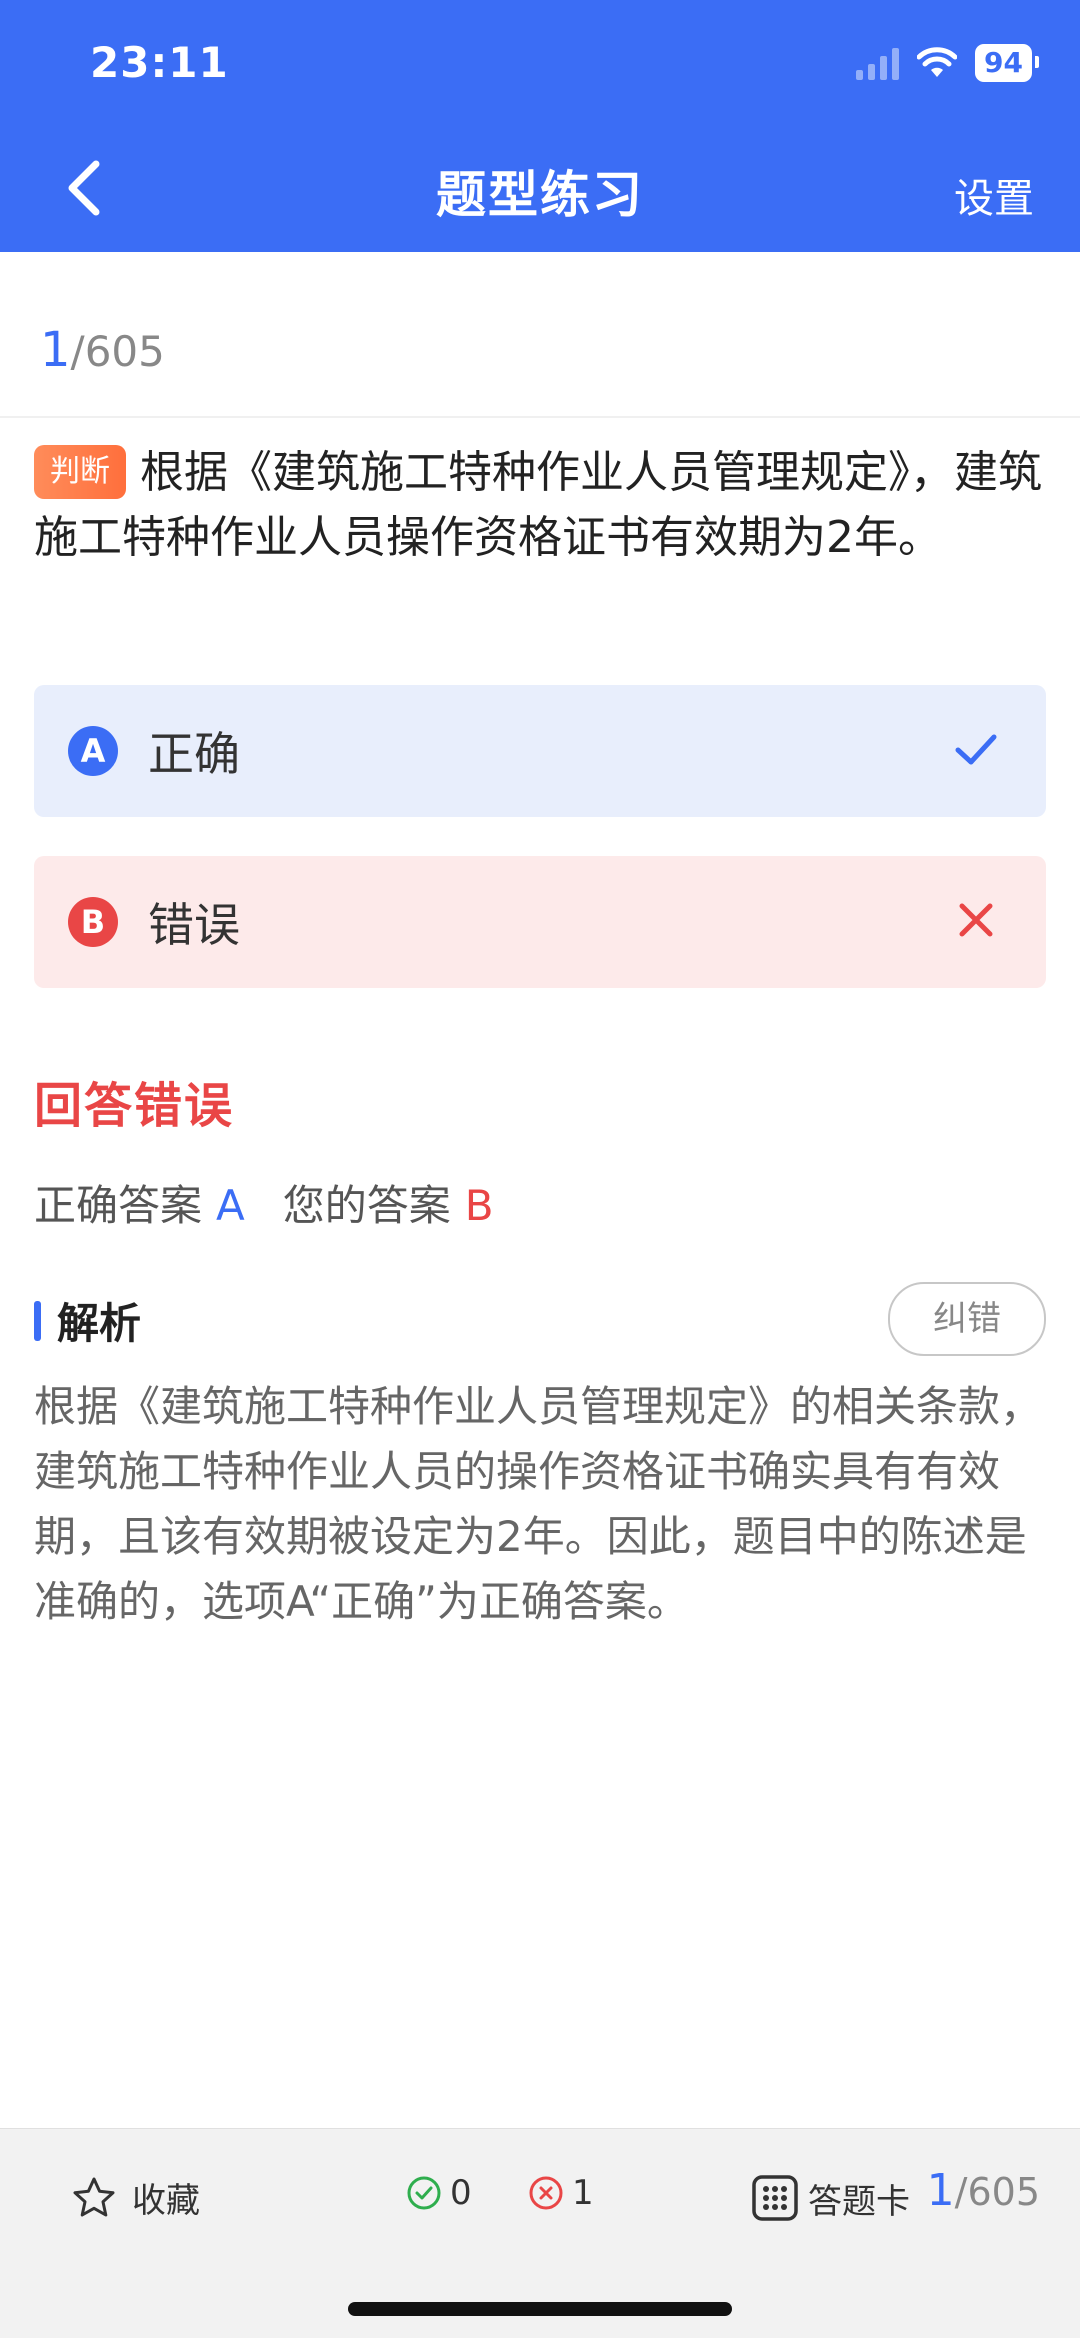  Describe the element at coordinates (546, 2193) in the screenshot. I see `x-circle-icon` at that location.